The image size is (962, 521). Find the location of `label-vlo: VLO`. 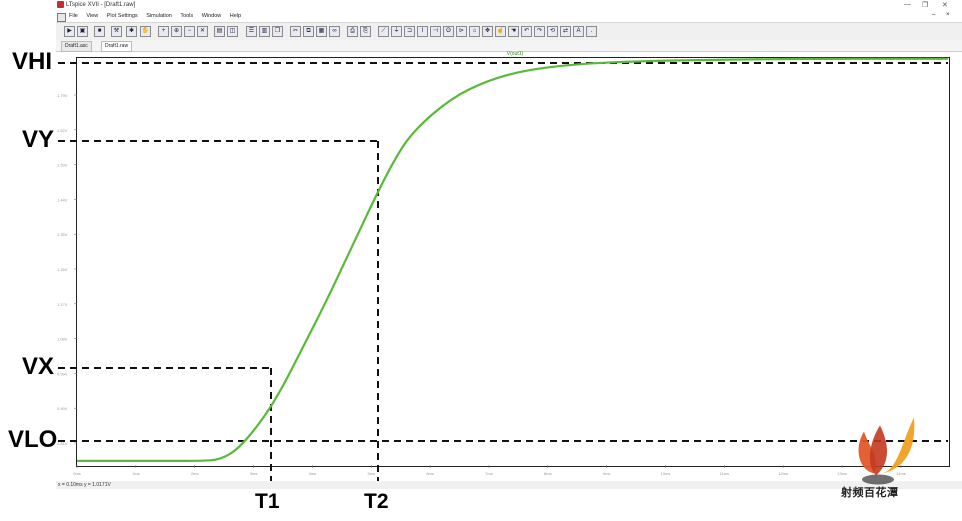

label-vlo: VLO is located at coordinates (33, 439).